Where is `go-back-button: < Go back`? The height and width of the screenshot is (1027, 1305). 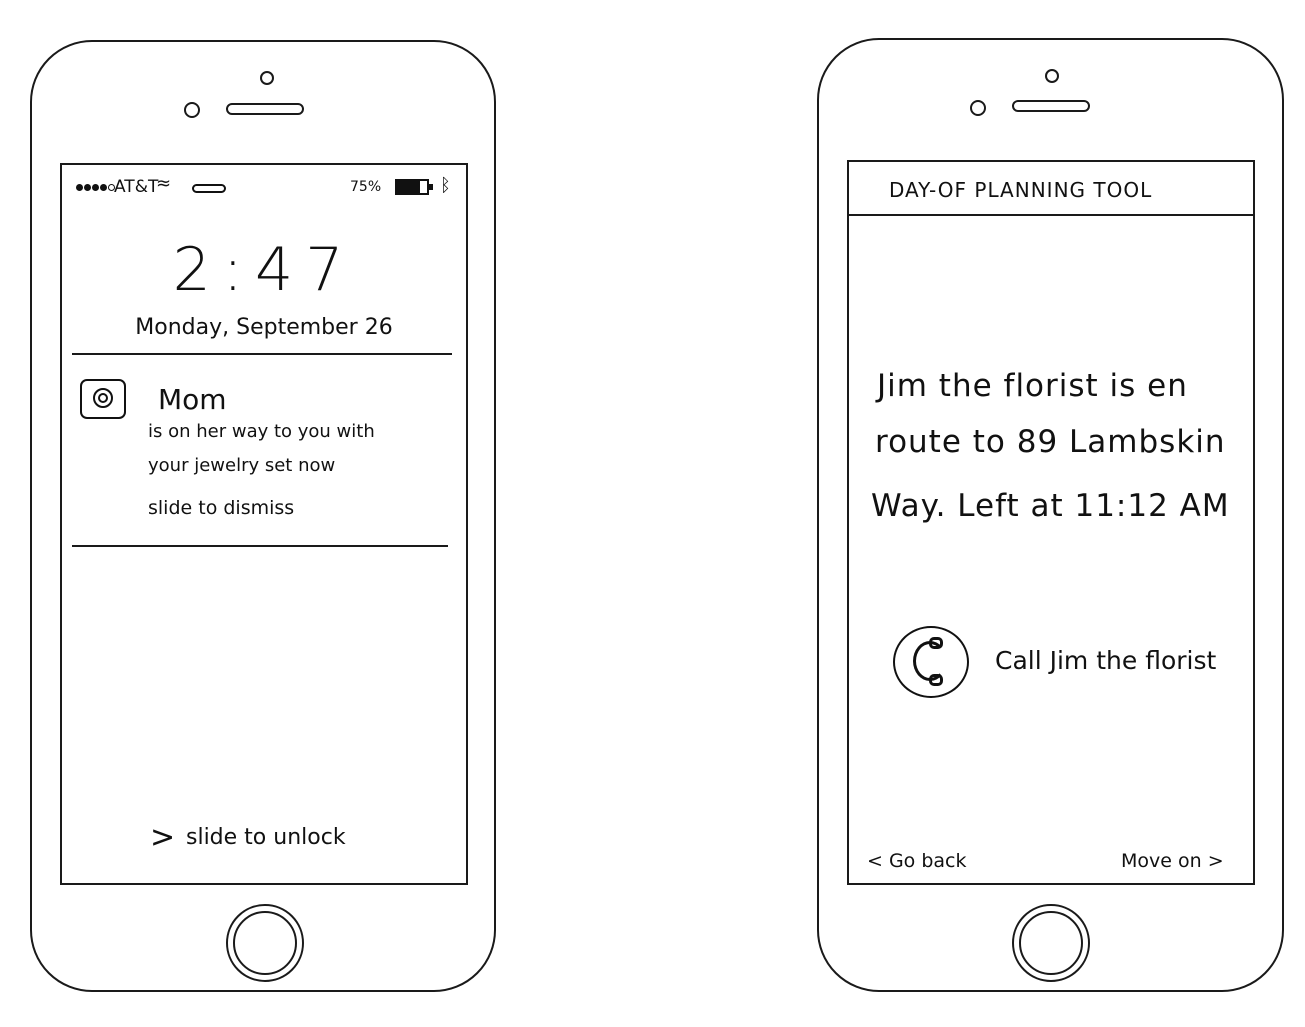
go-back-button: < Go back is located at coordinates (917, 861).